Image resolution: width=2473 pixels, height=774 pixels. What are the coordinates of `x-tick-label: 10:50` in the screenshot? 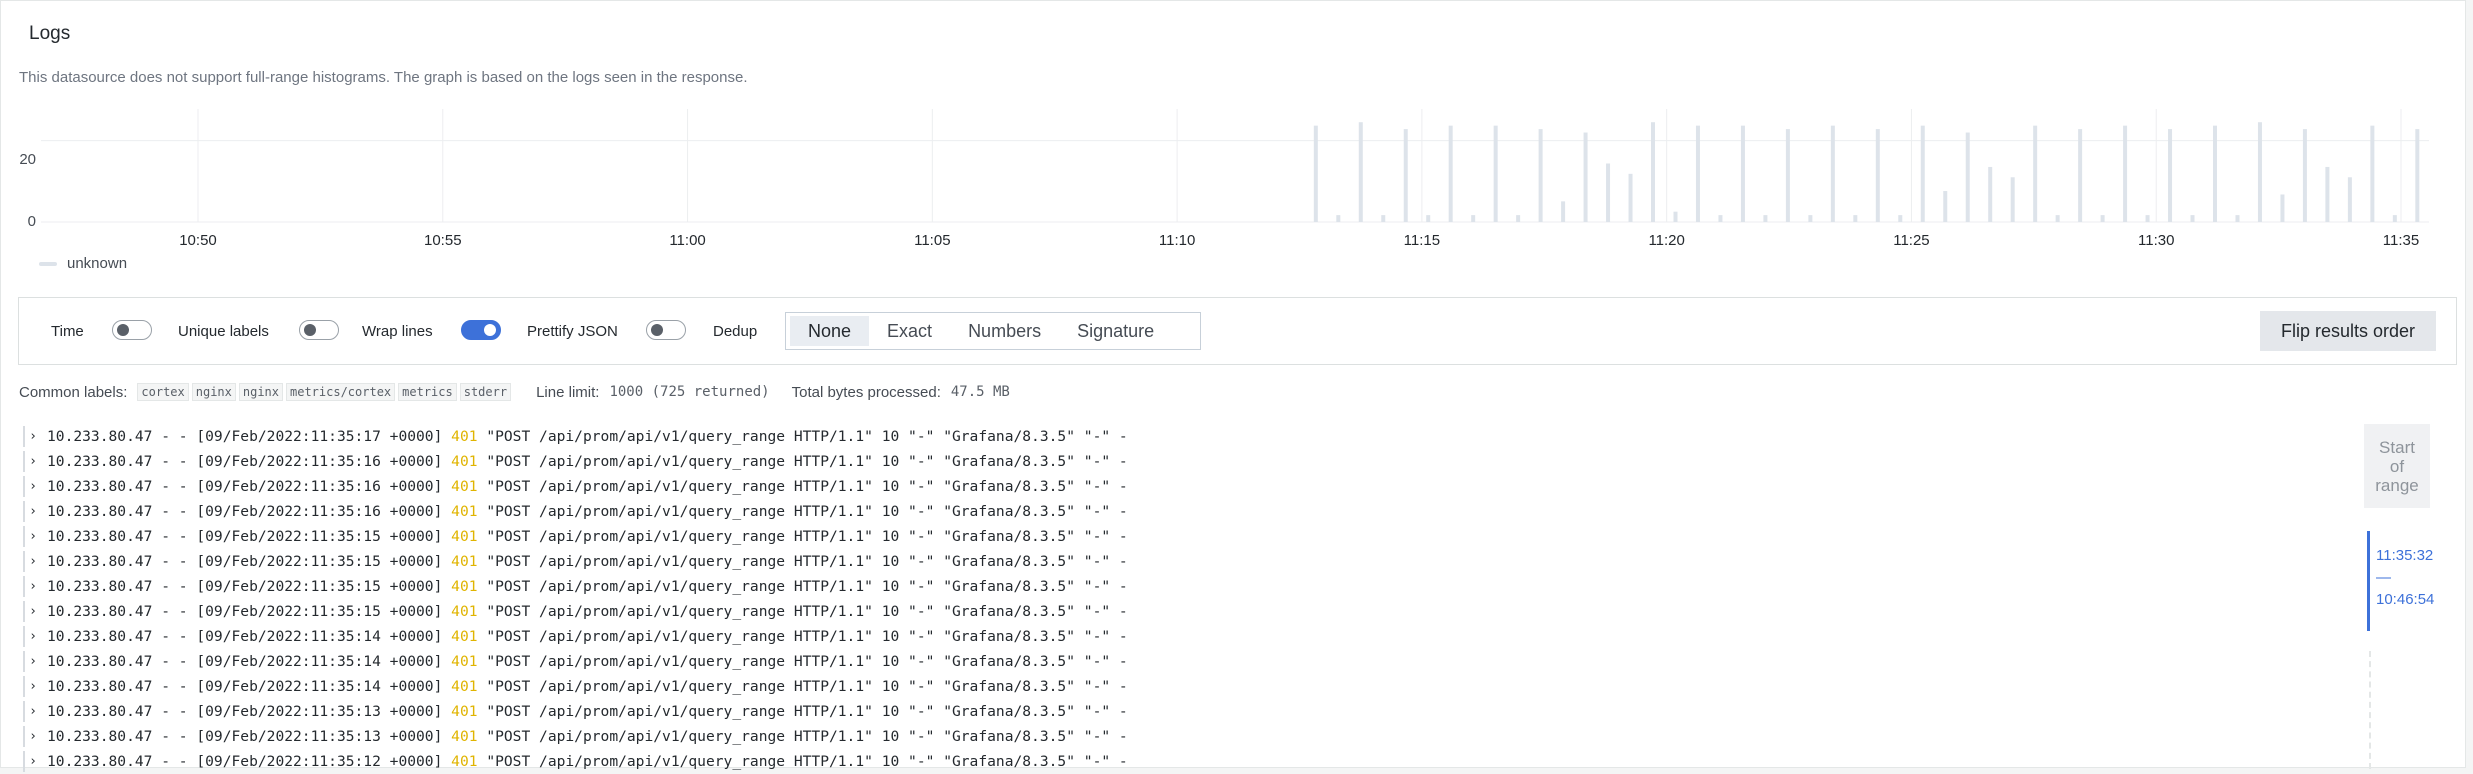 It's located at (198, 240).